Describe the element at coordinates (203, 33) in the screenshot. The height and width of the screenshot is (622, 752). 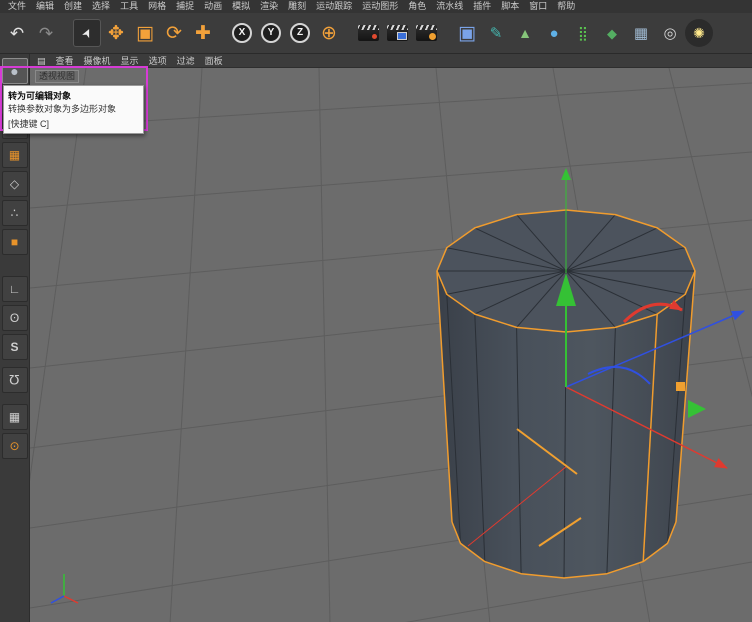
I see `last-tool-icon: ✚` at that location.